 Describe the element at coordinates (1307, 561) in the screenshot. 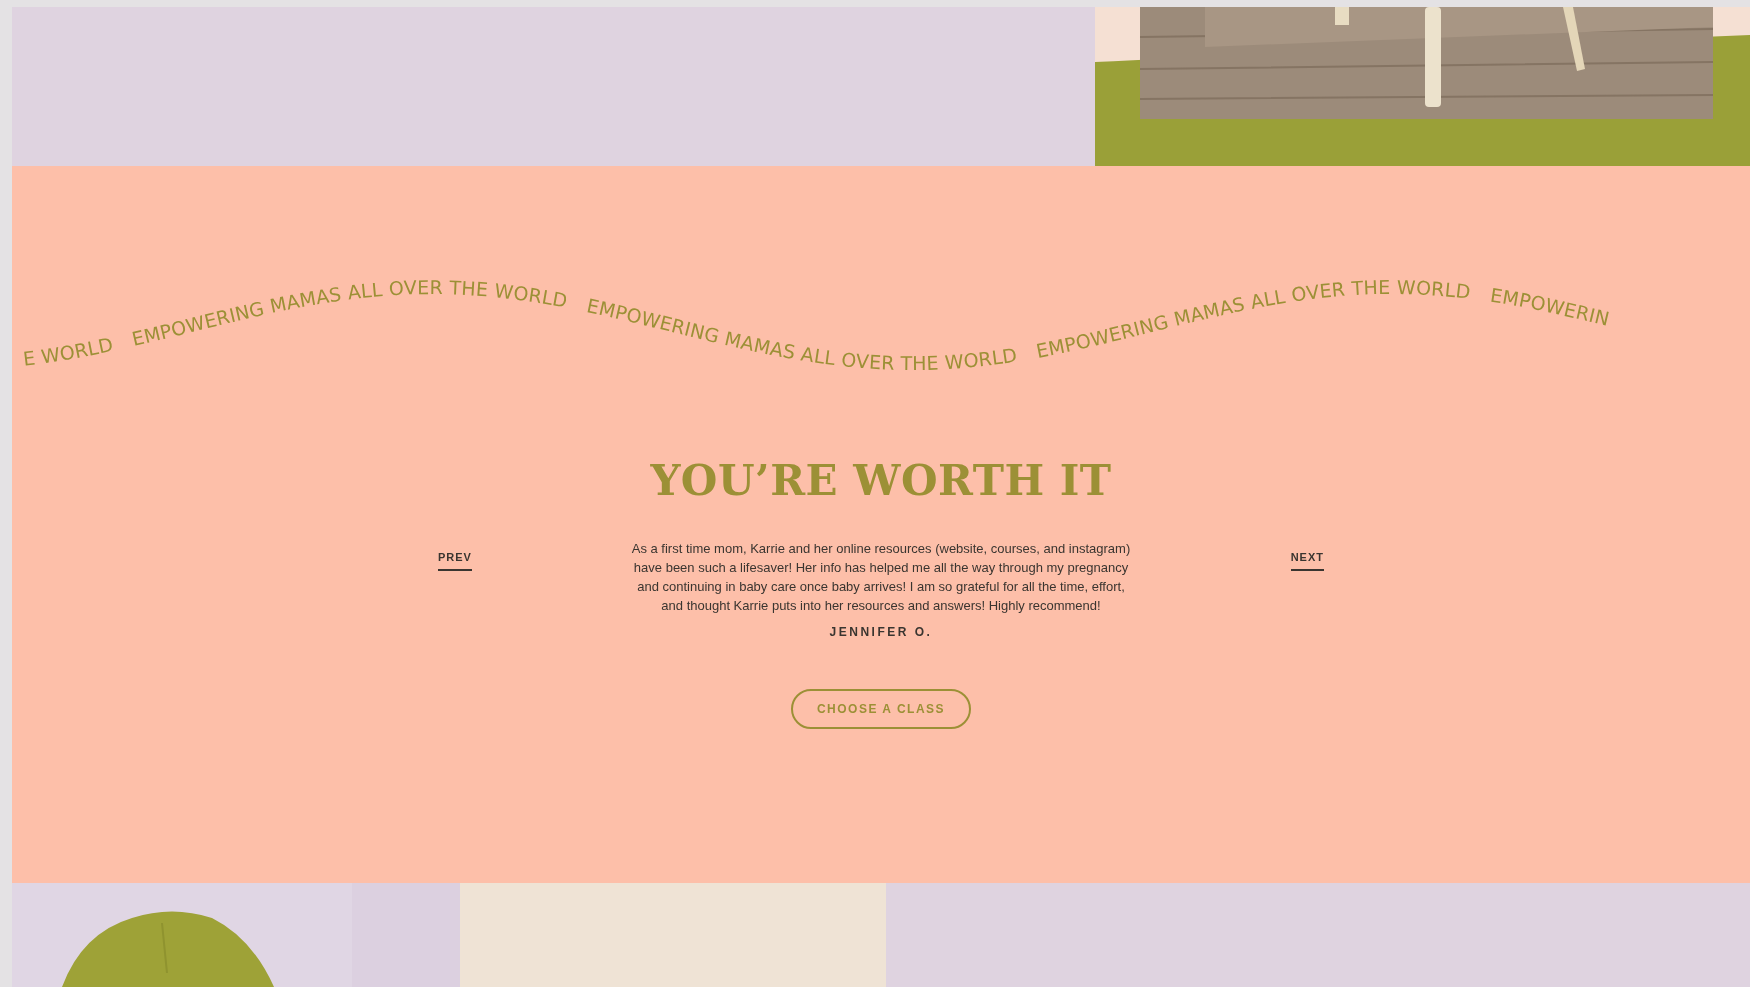

I see `next-link: NEXT` at that location.